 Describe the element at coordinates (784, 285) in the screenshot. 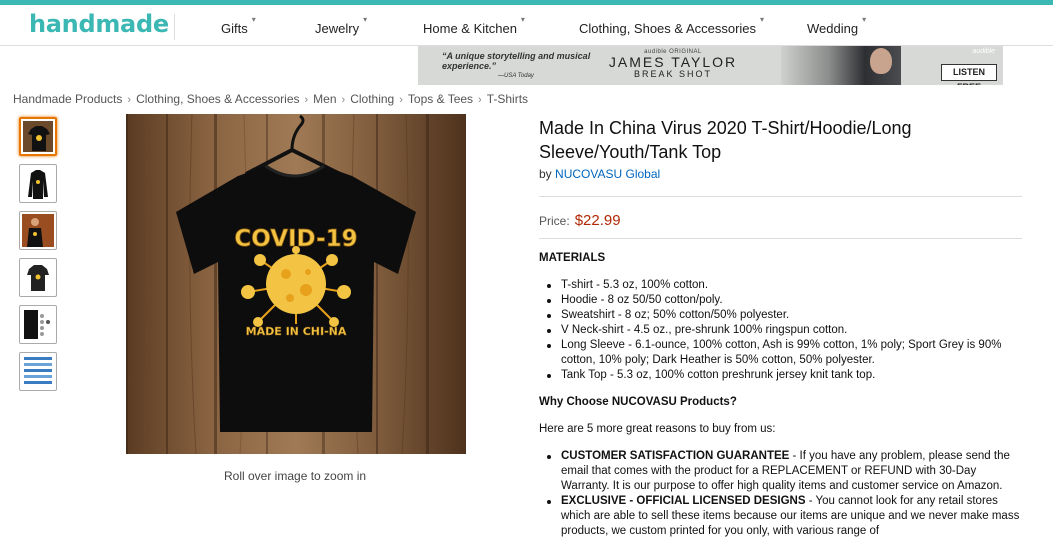

I see `list-item: T-shirt - 5.3 oz, 100% cotton.` at that location.